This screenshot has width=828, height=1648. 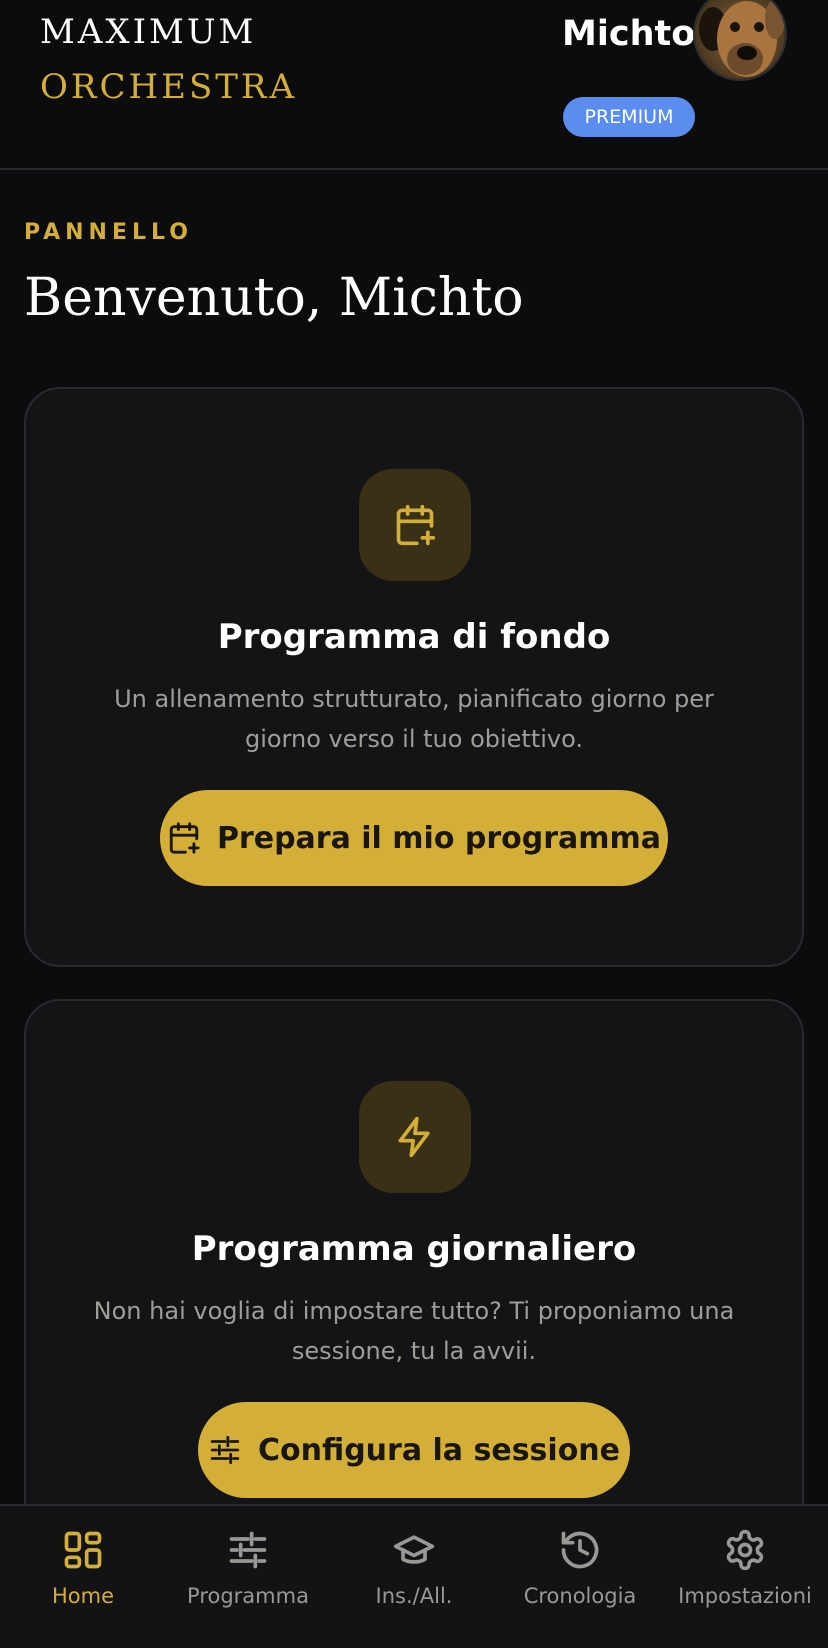 I want to click on user-name: Michto, so click(x=628, y=34).